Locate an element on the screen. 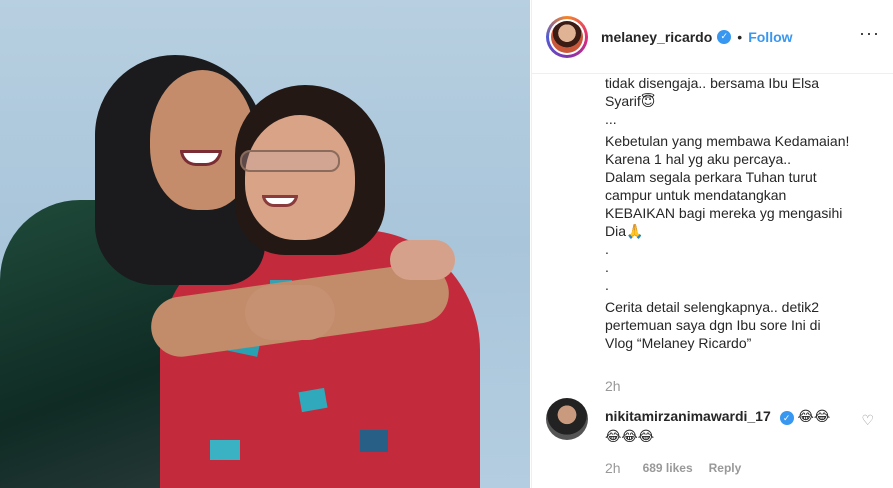 The height and width of the screenshot is (488, 893). comment-text: 😂😂 is located at coordinates (814, 416).